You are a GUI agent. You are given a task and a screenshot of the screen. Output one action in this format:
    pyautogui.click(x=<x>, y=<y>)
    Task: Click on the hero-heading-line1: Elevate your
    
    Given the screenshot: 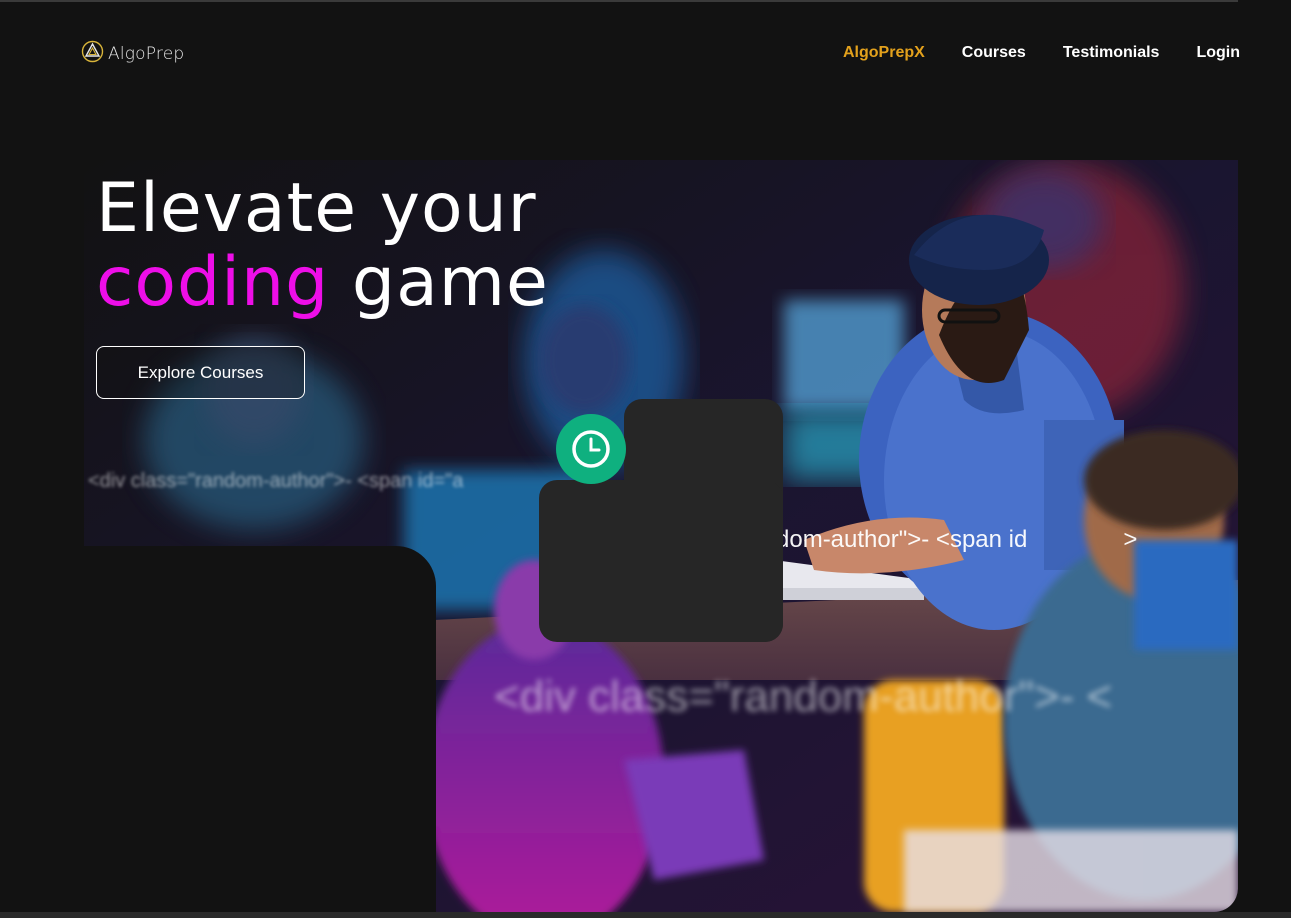 What is the action you would take?
    pyautogui.click(x=316, y=208)
    